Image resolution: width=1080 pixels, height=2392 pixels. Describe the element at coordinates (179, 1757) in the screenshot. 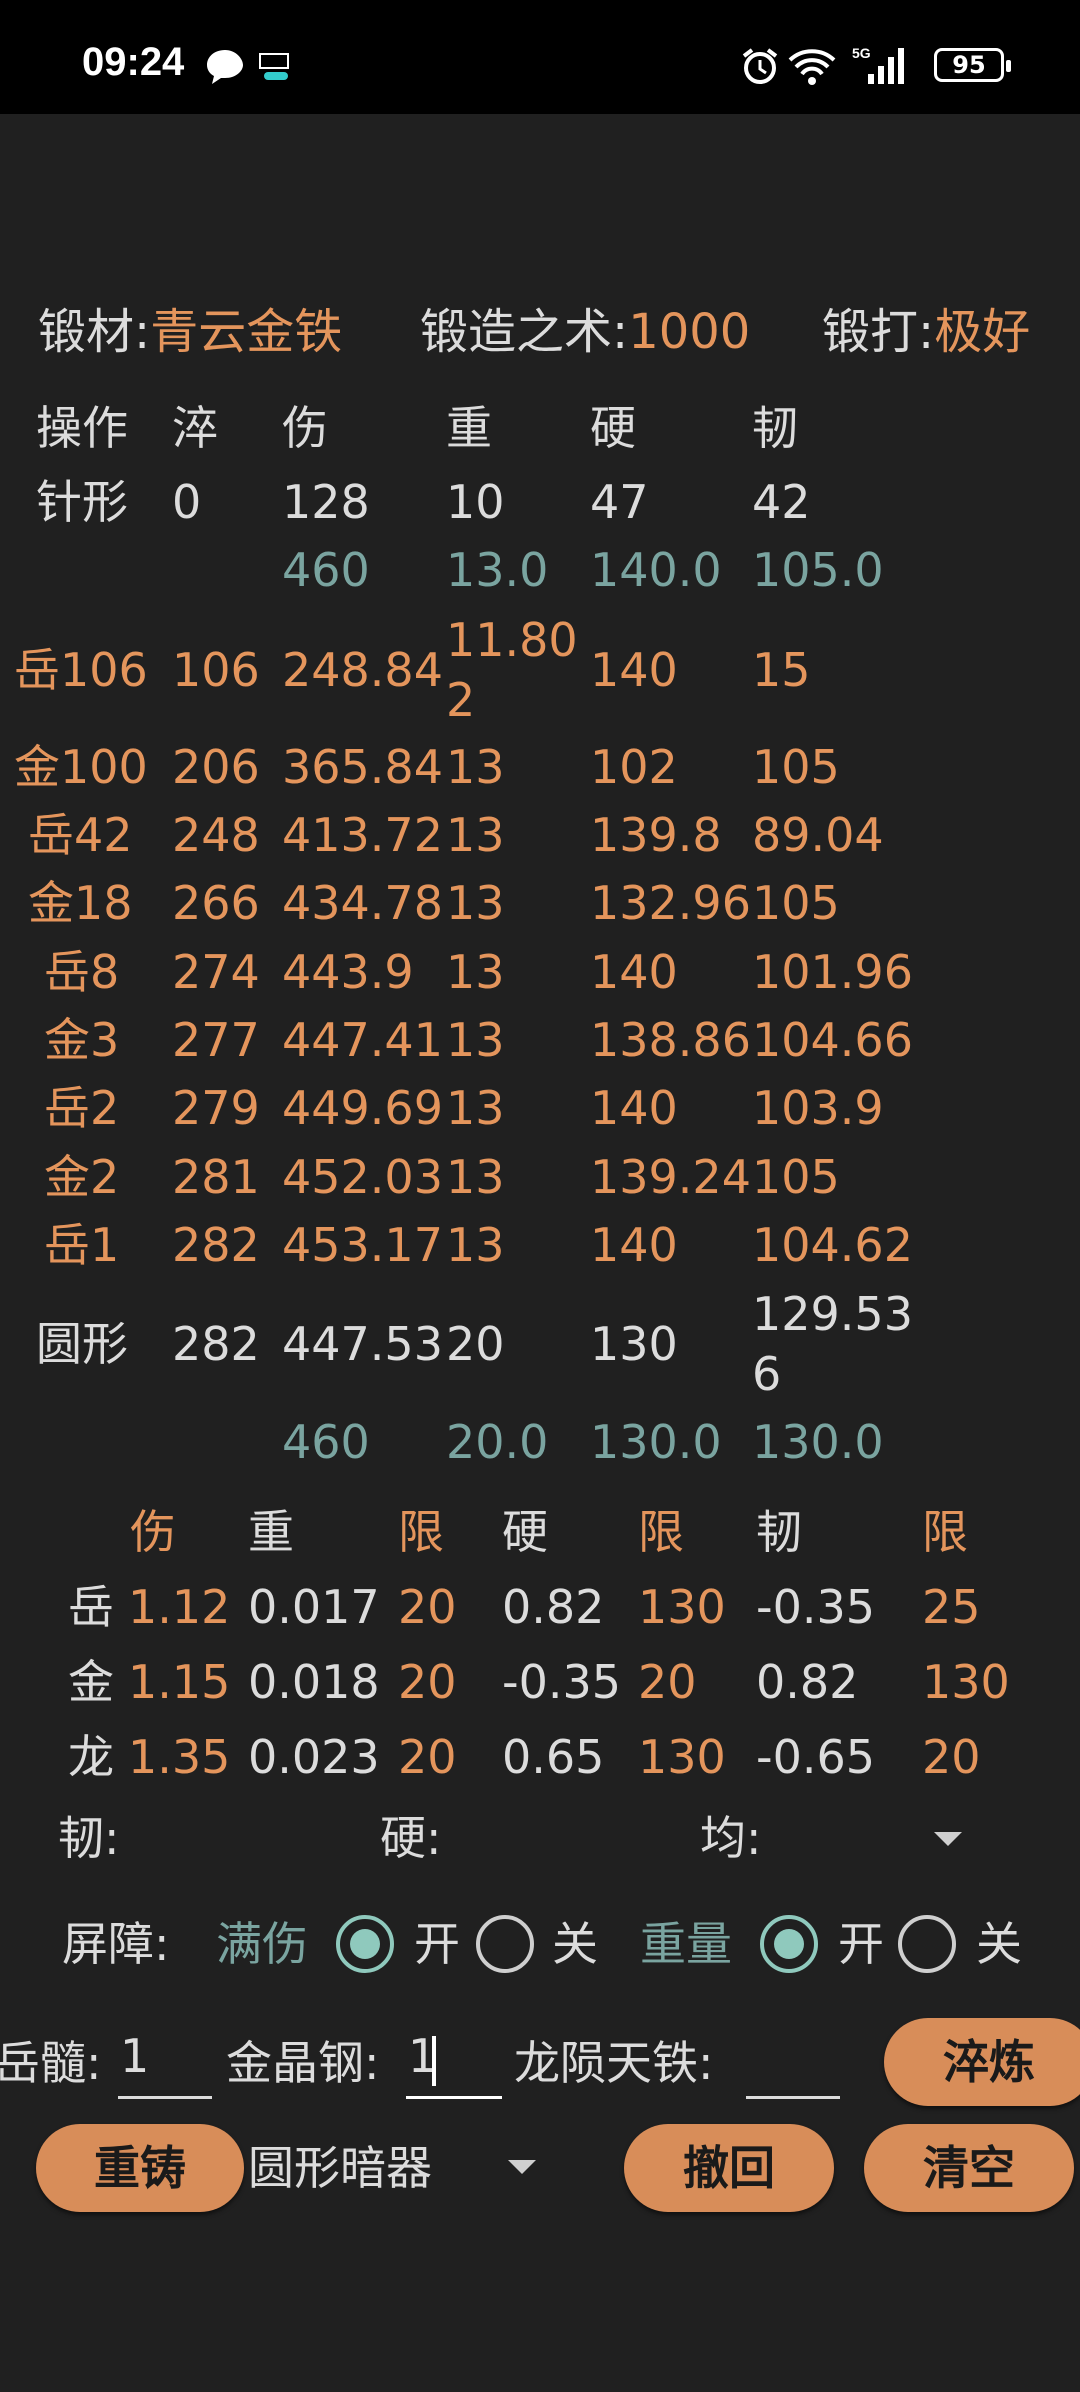

I see `coef-cell: 1.35` at that location.